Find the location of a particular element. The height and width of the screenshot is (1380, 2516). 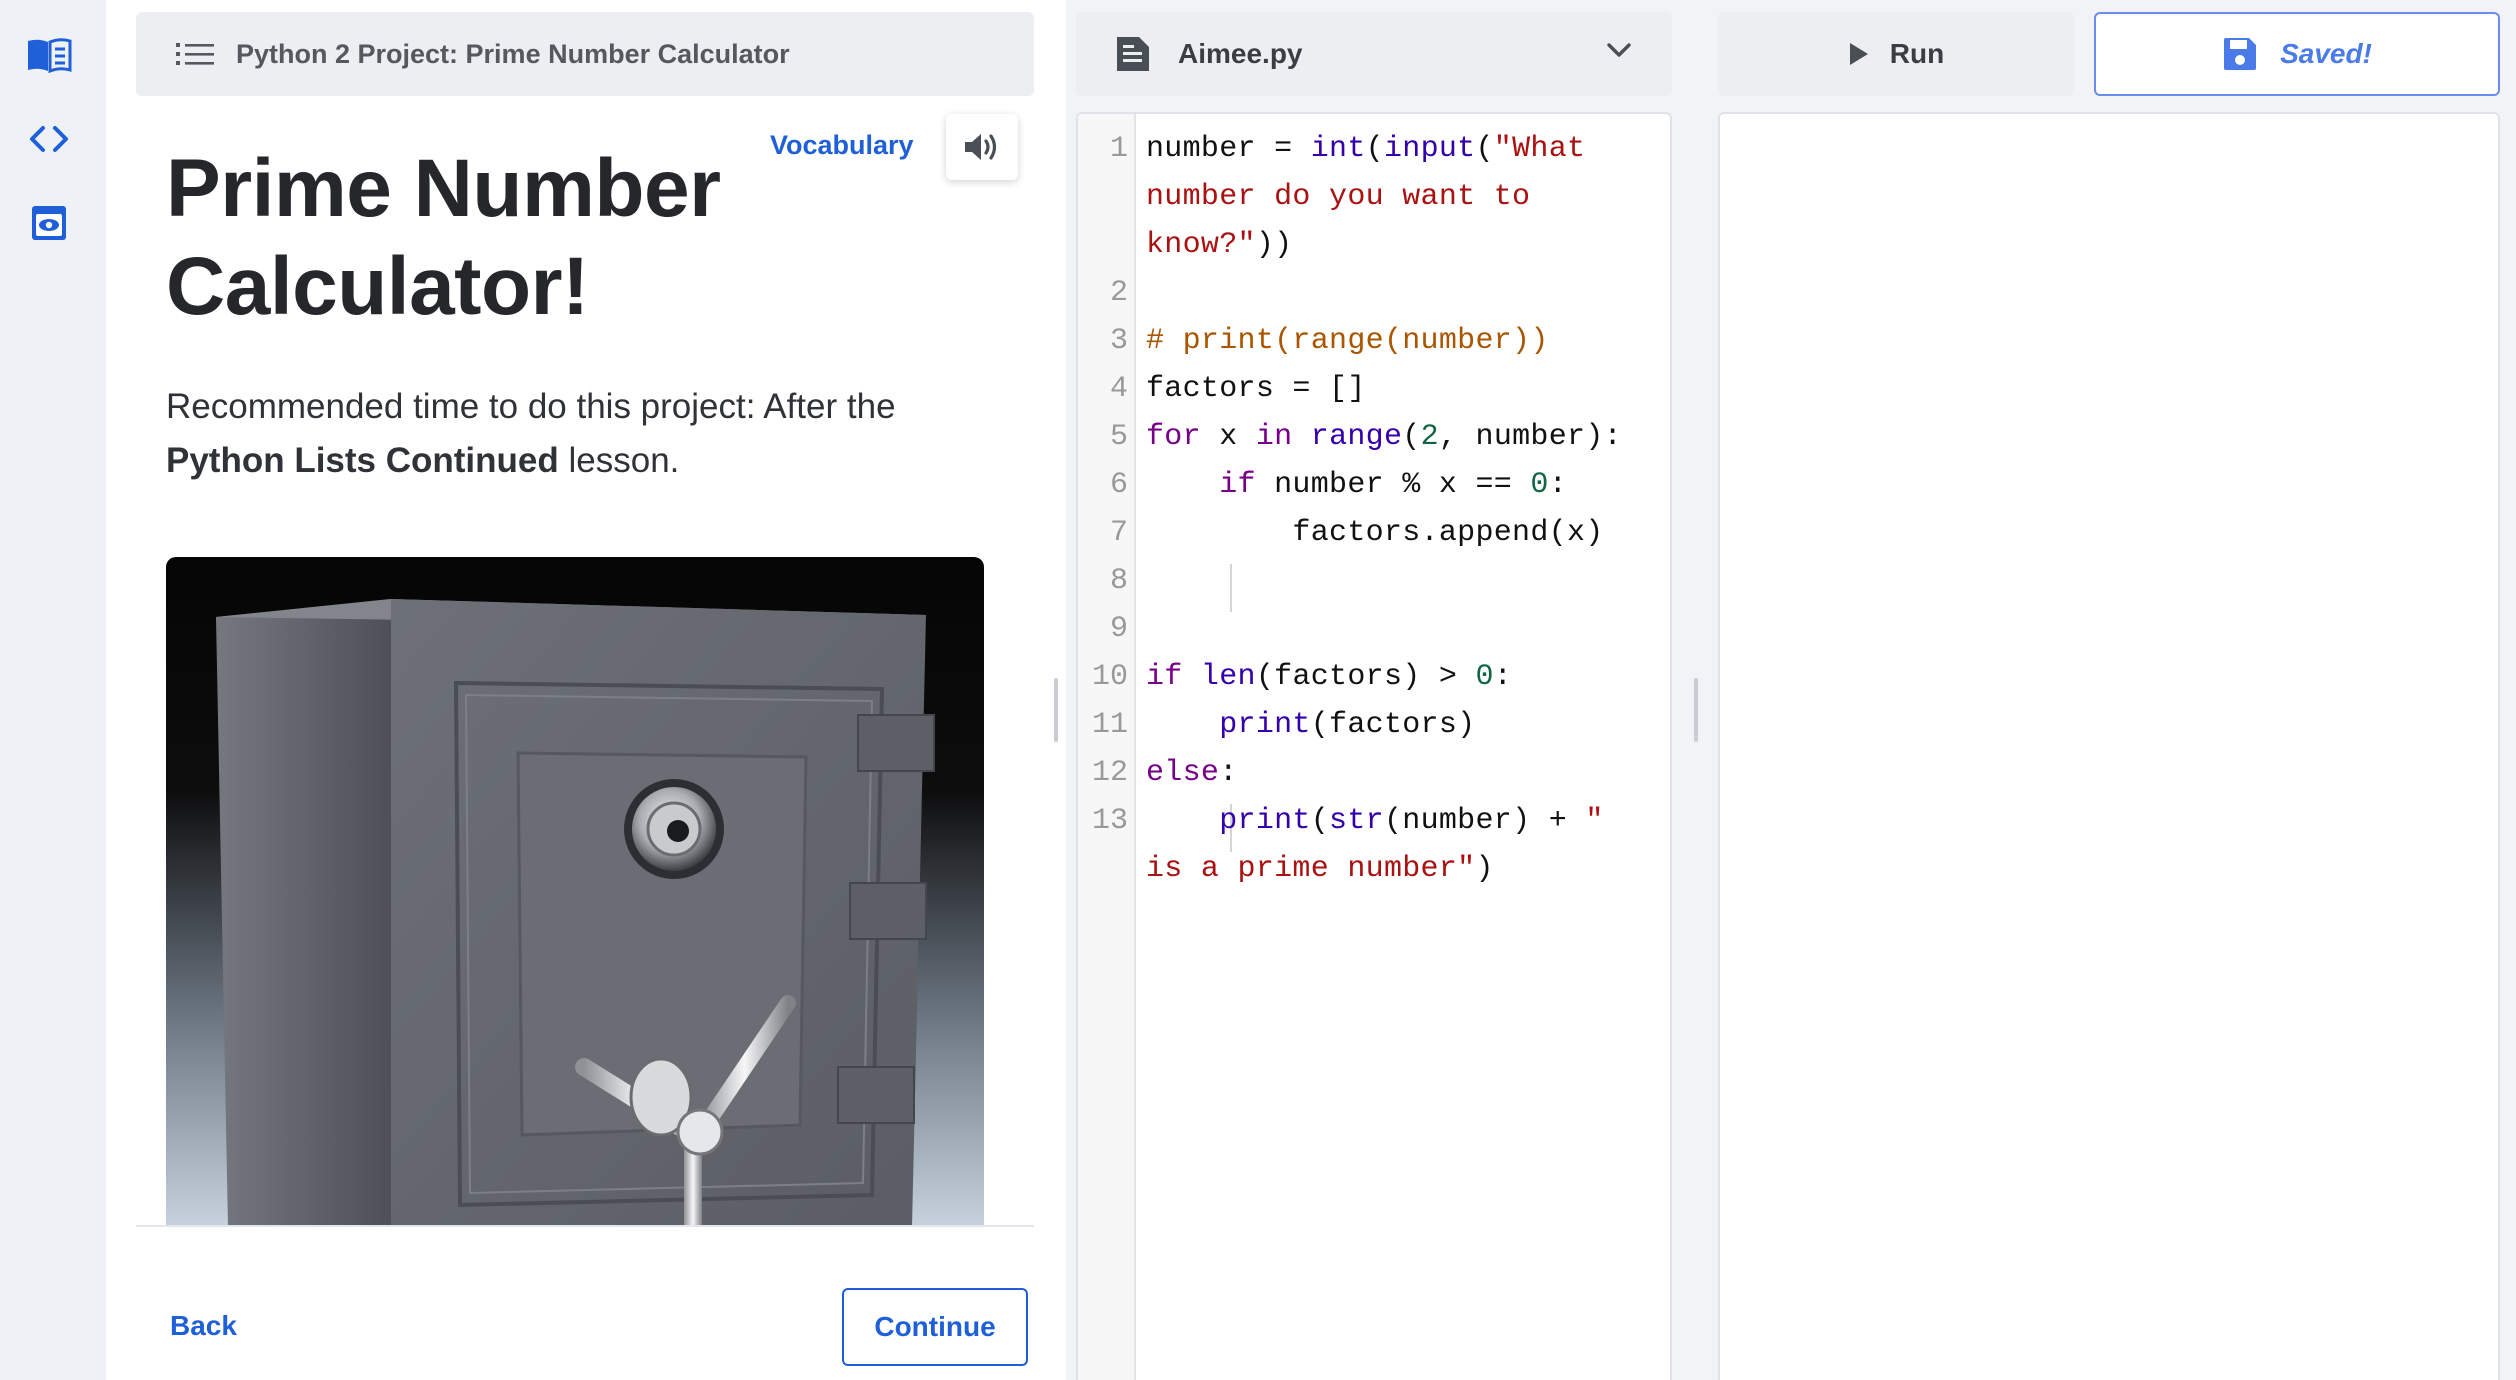

line-number: 12 is located at coordinates (1109, 773).